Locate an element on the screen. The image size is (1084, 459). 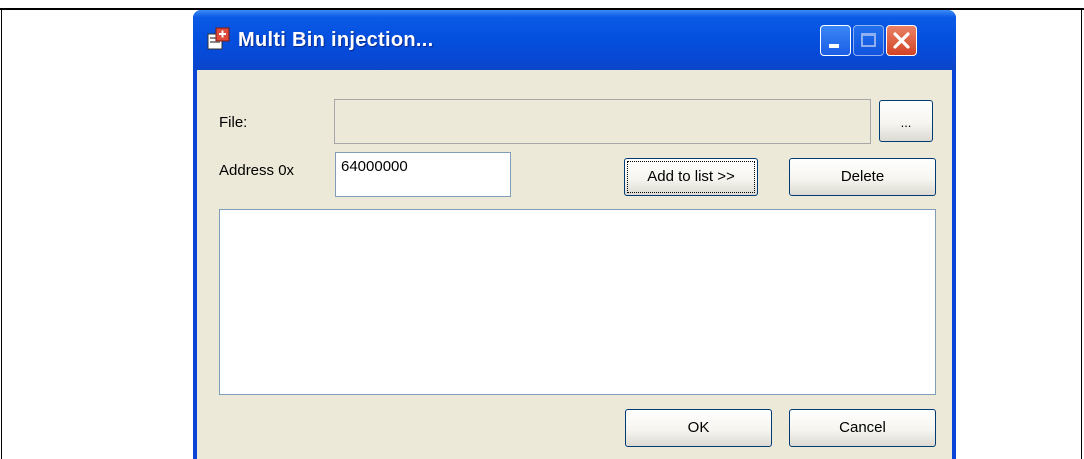
add-to-list-button: Add to list >> is located at coordinates (691, 177).